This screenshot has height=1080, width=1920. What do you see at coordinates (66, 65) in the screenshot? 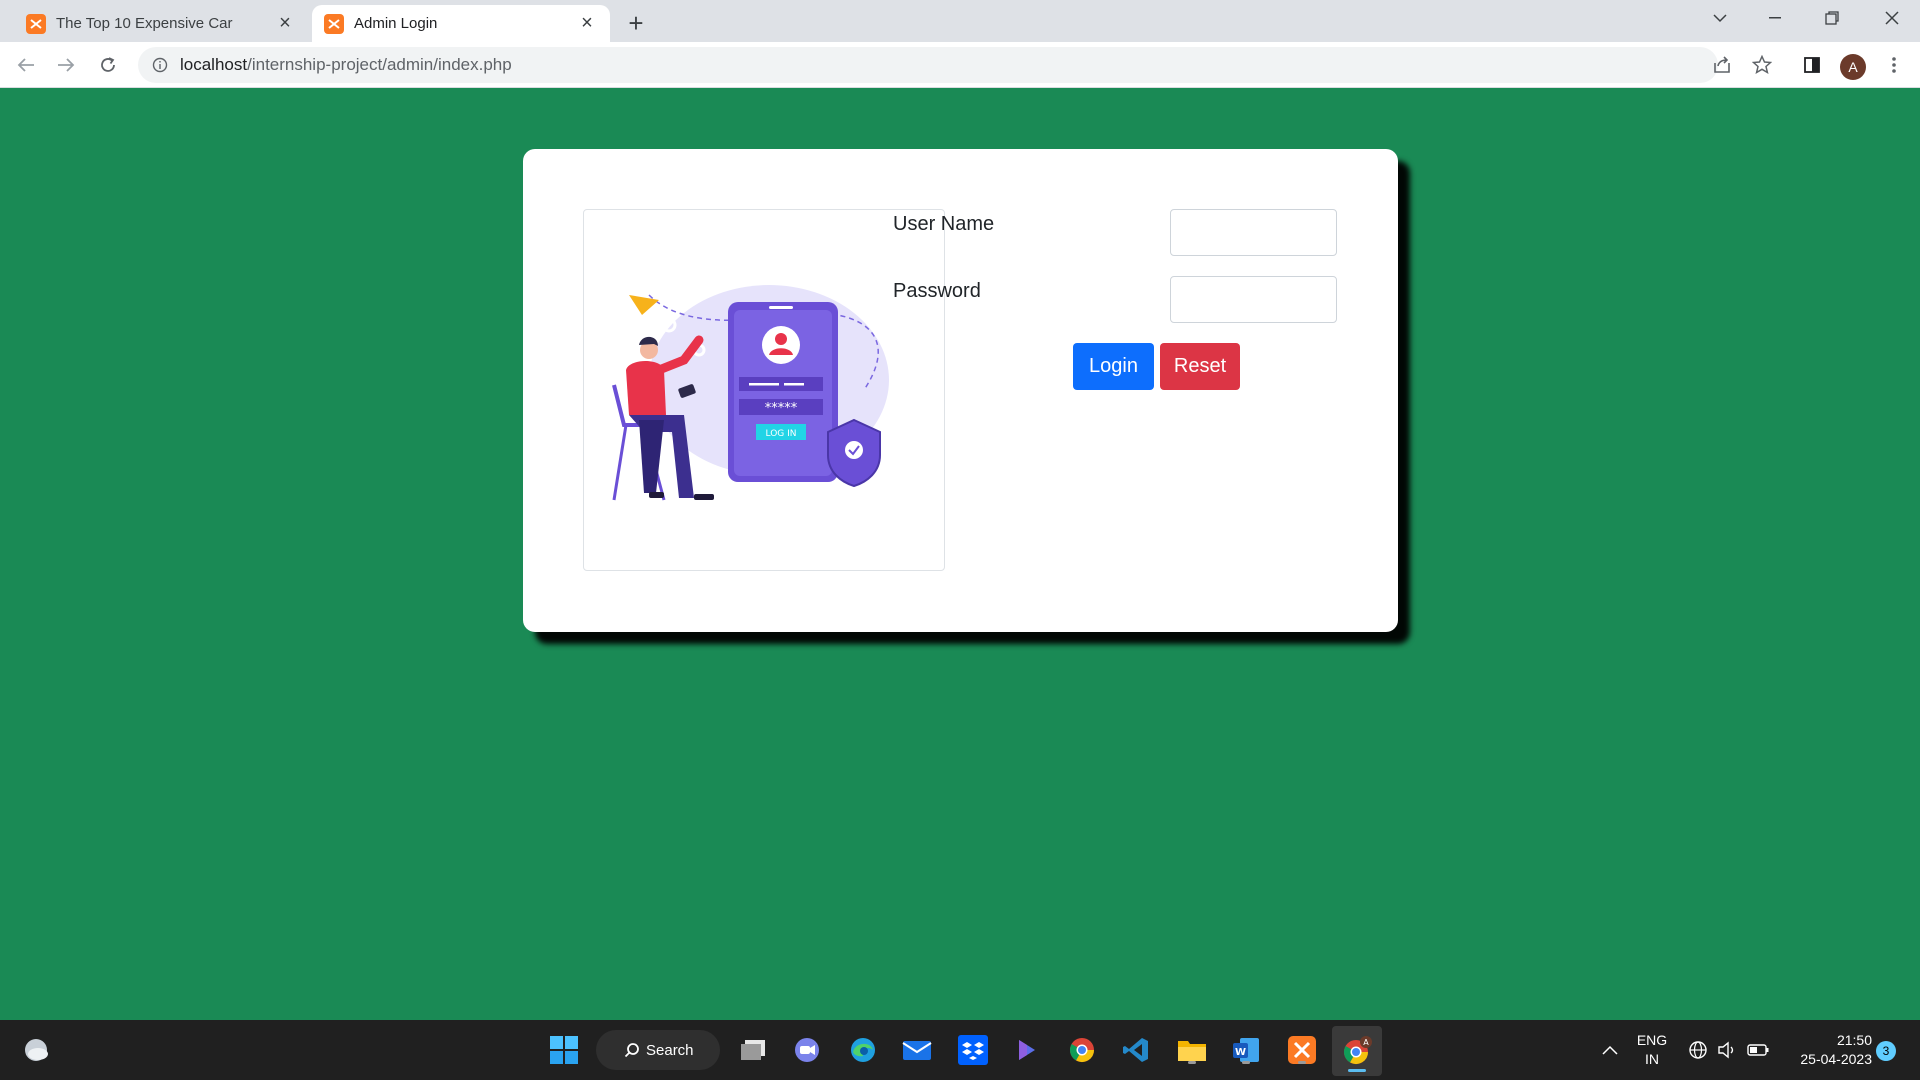
I see `forward-arrow-icon` at bounding box center [66, 65].